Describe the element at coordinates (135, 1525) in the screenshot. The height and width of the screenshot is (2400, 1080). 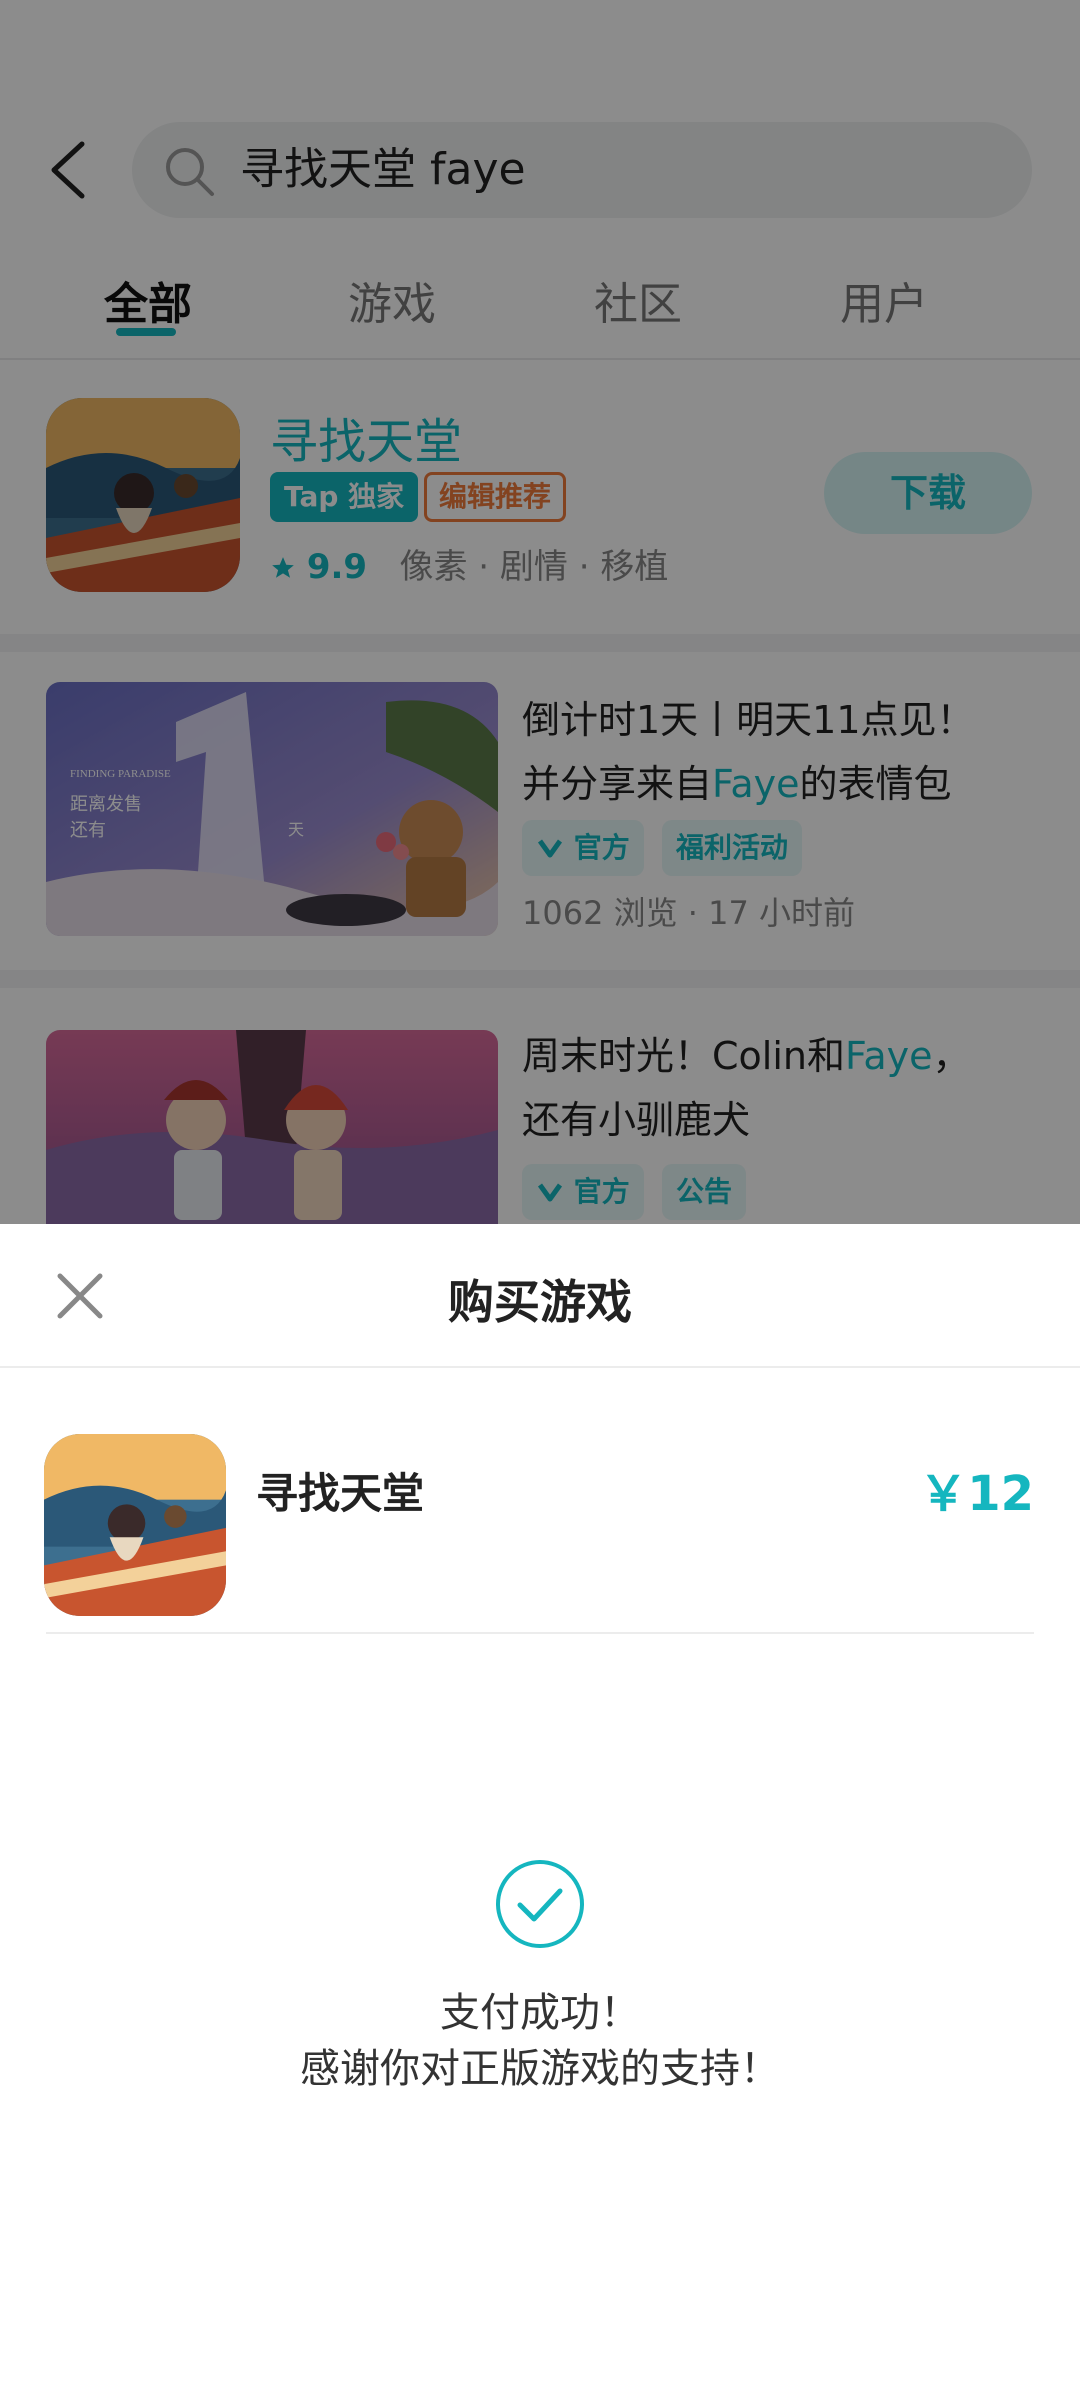
I see `game-app-icon` at that location.